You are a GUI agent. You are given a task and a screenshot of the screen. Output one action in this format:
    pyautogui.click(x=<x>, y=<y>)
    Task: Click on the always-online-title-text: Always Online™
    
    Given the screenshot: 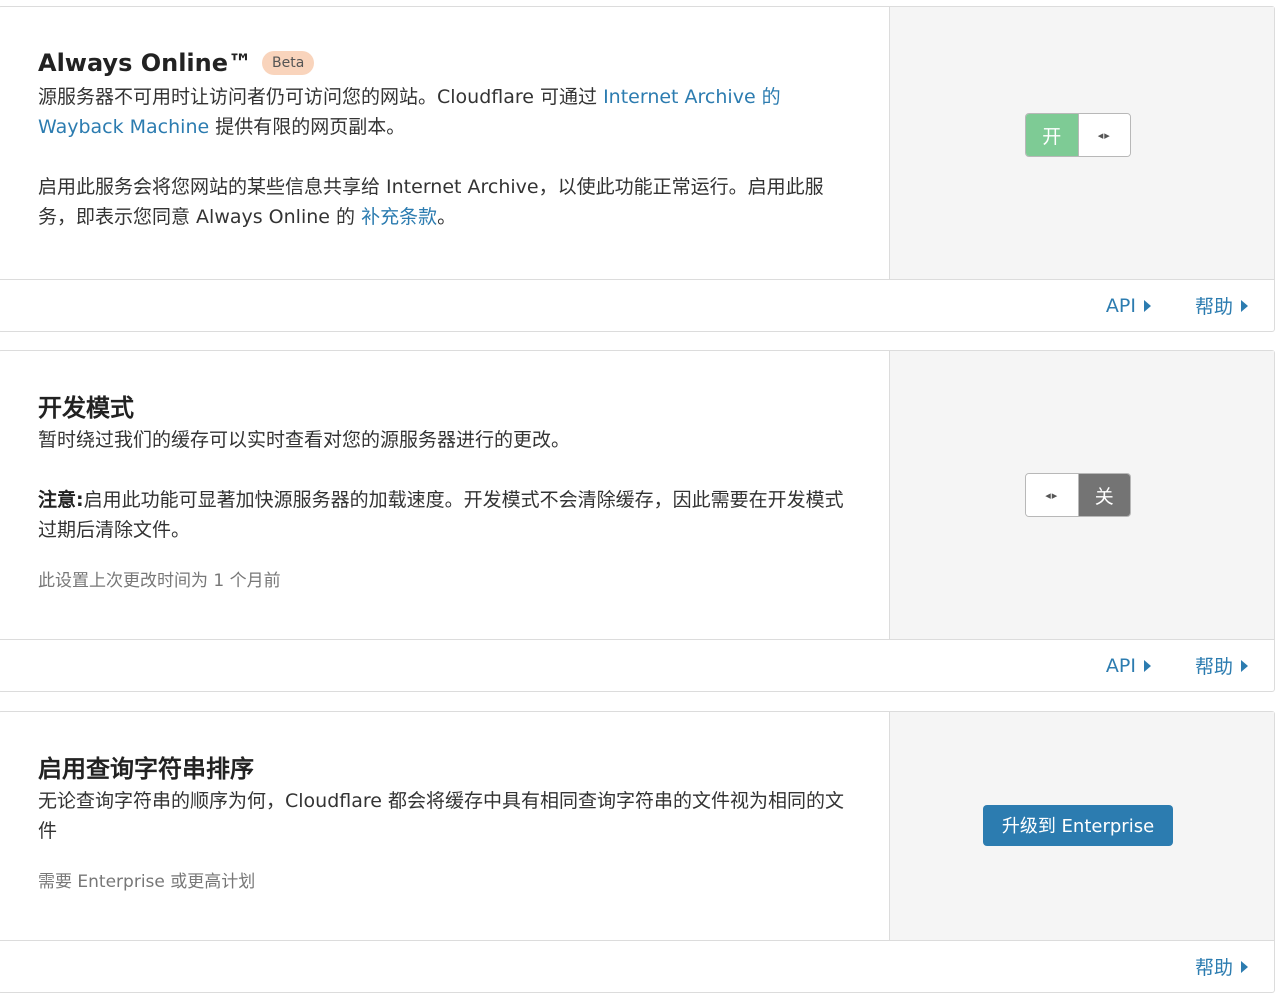 What is the action you would take?
    pyautogui.click(x=145, y=63)
    